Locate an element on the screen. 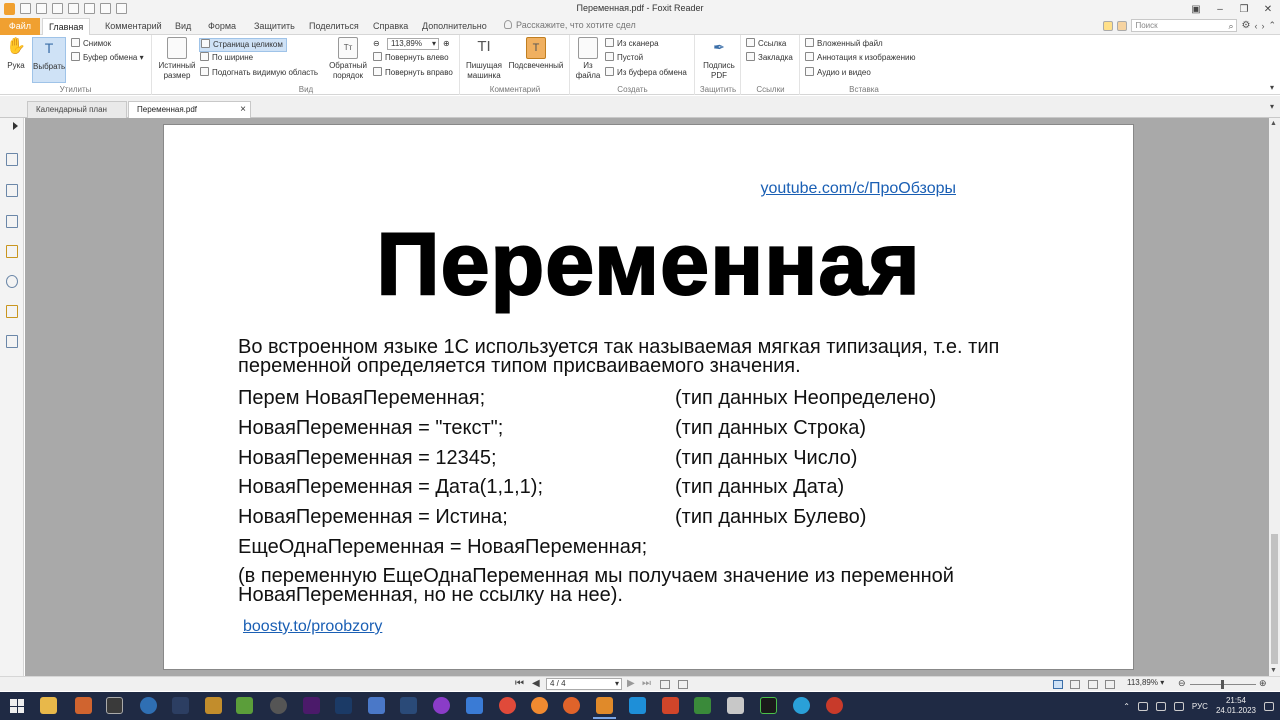 This screenshot has width=1280, height=720. continuous-icon is located at coordinates (1075, 684).